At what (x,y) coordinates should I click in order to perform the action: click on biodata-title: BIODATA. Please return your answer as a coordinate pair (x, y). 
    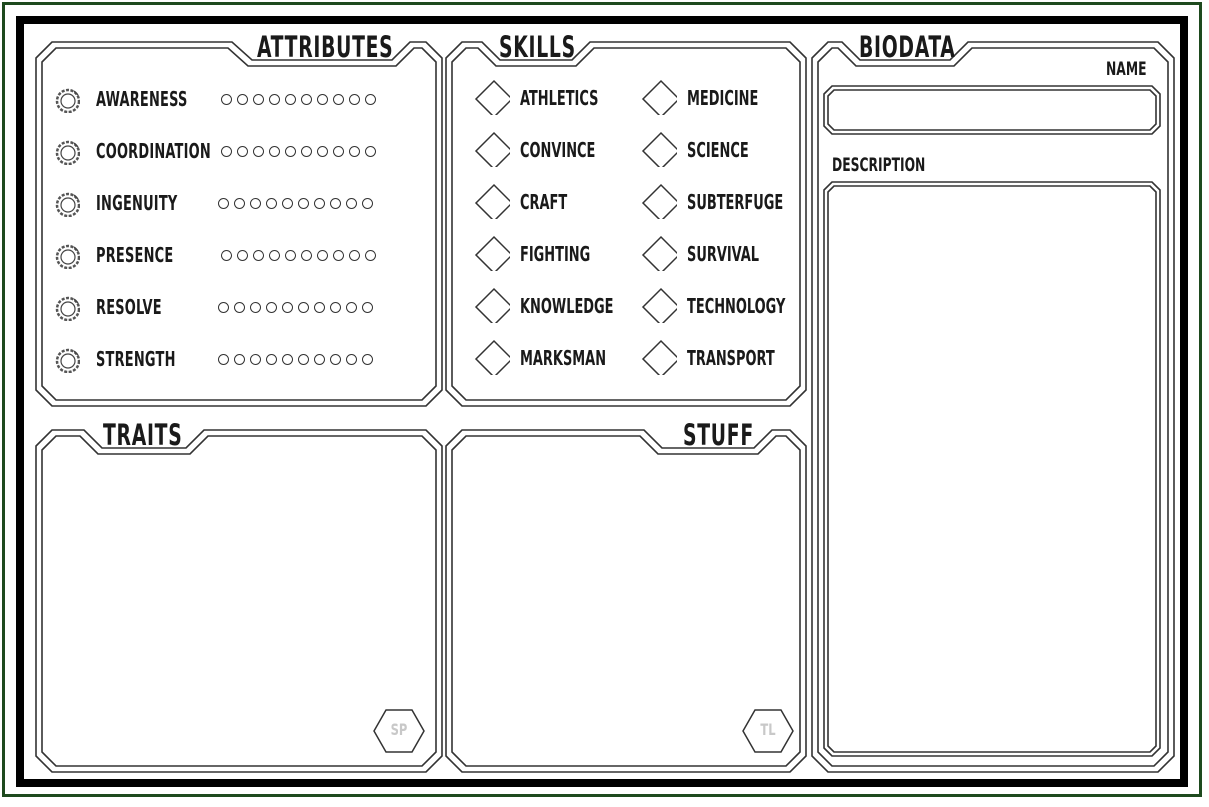
    Looking at the image, I should click on (907, 47).